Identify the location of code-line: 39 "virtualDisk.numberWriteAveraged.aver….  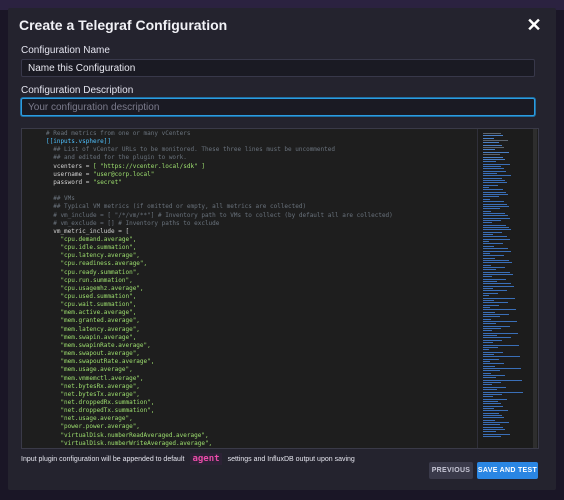
(255, 444).